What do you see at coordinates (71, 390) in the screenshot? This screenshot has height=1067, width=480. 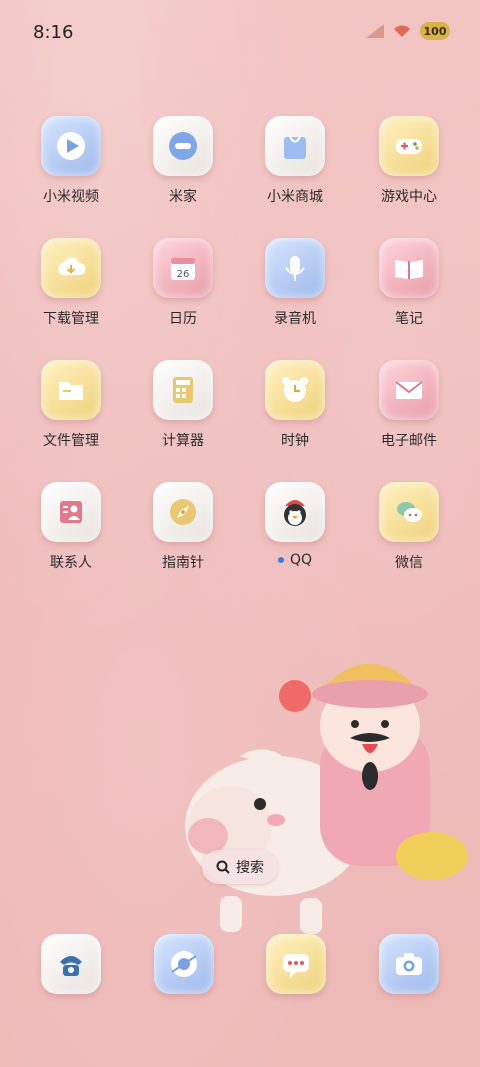 I see `folder-icon` at bounding box center [71, 390].